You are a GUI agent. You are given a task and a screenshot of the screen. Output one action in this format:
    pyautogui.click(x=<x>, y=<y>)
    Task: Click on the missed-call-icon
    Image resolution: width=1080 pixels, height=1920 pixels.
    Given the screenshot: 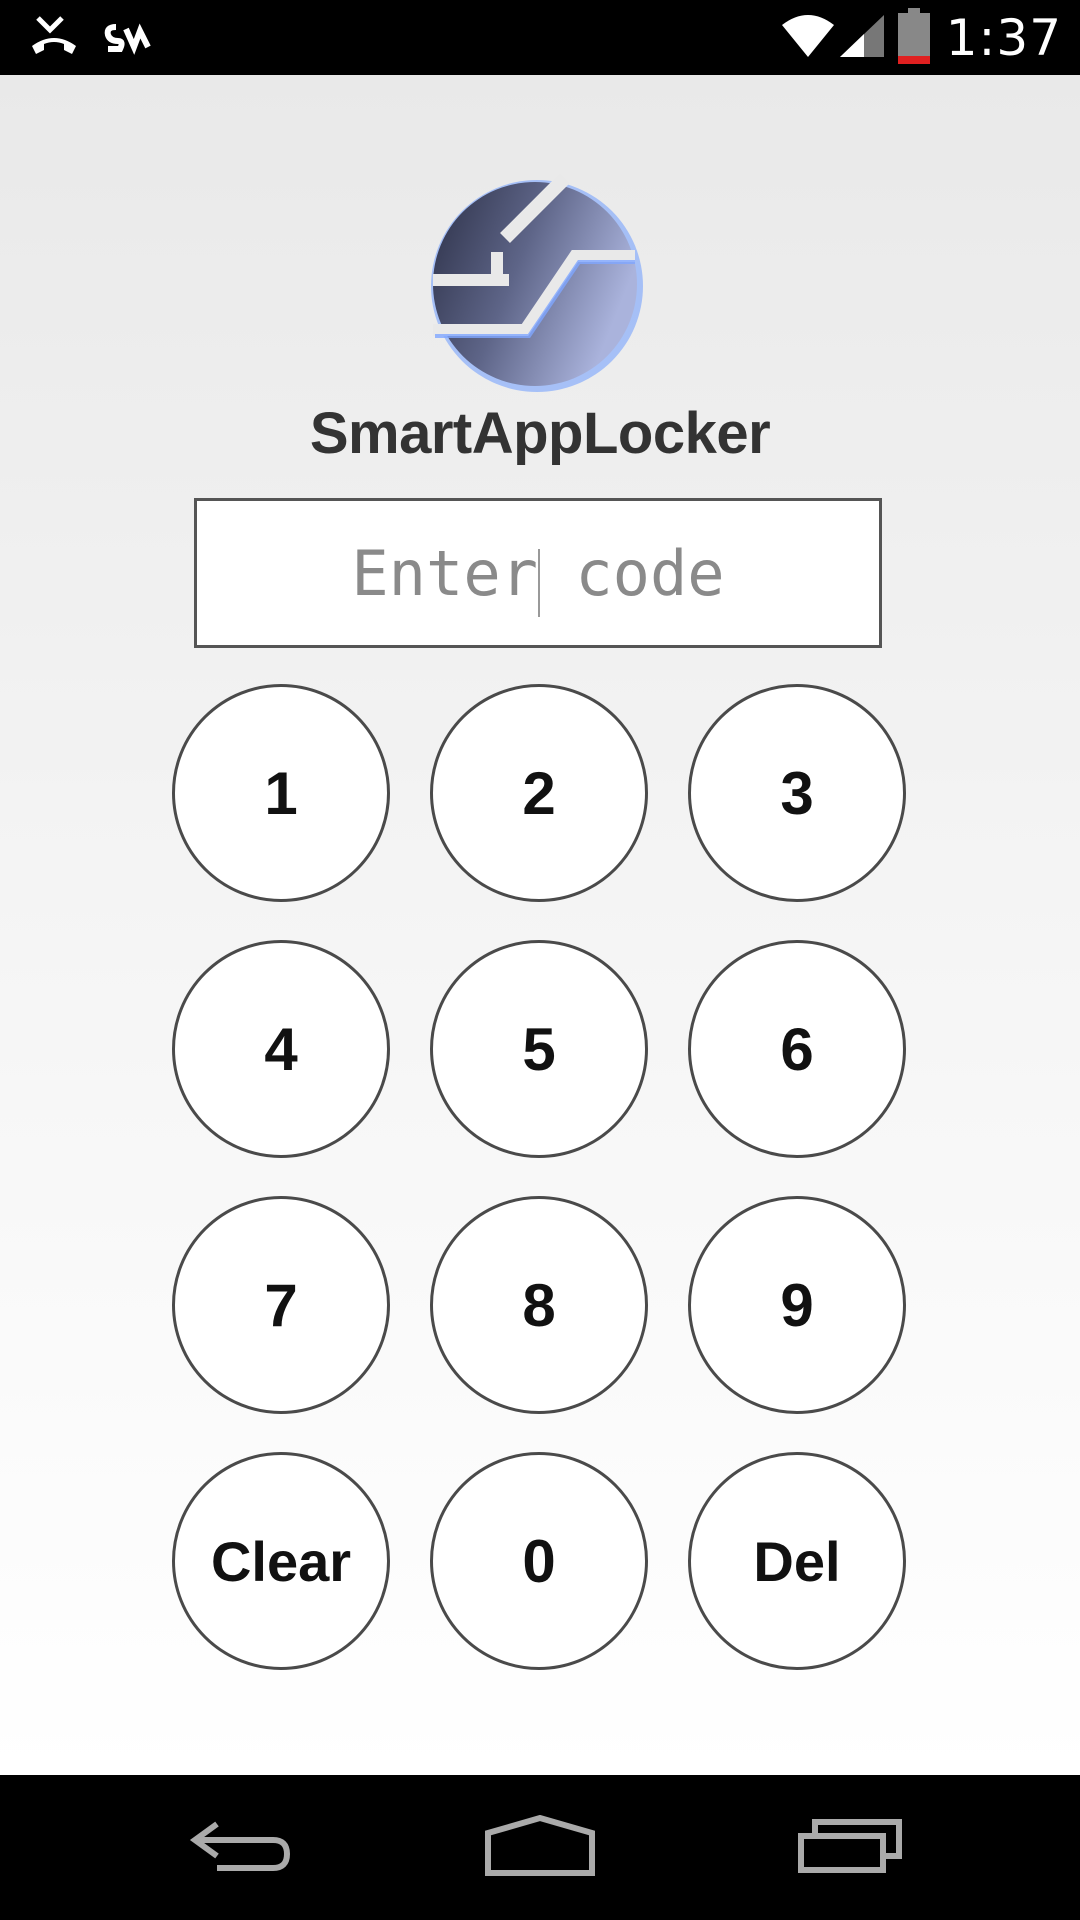 What is the action you would take?
    pyautogui.click(x=54, y=37)
    